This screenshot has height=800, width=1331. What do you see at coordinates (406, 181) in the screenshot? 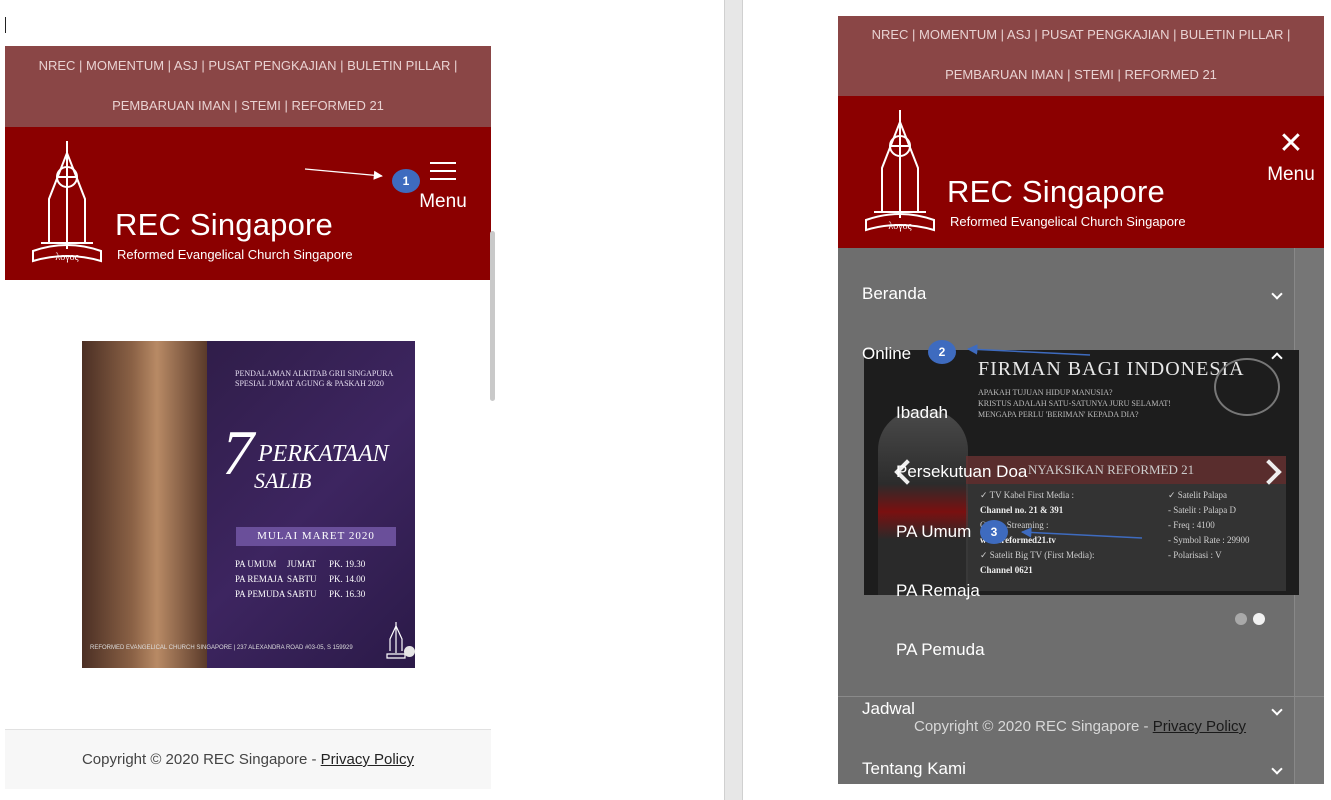
I see `annotation-badge-1: 1` at bounding box center [406, 181].